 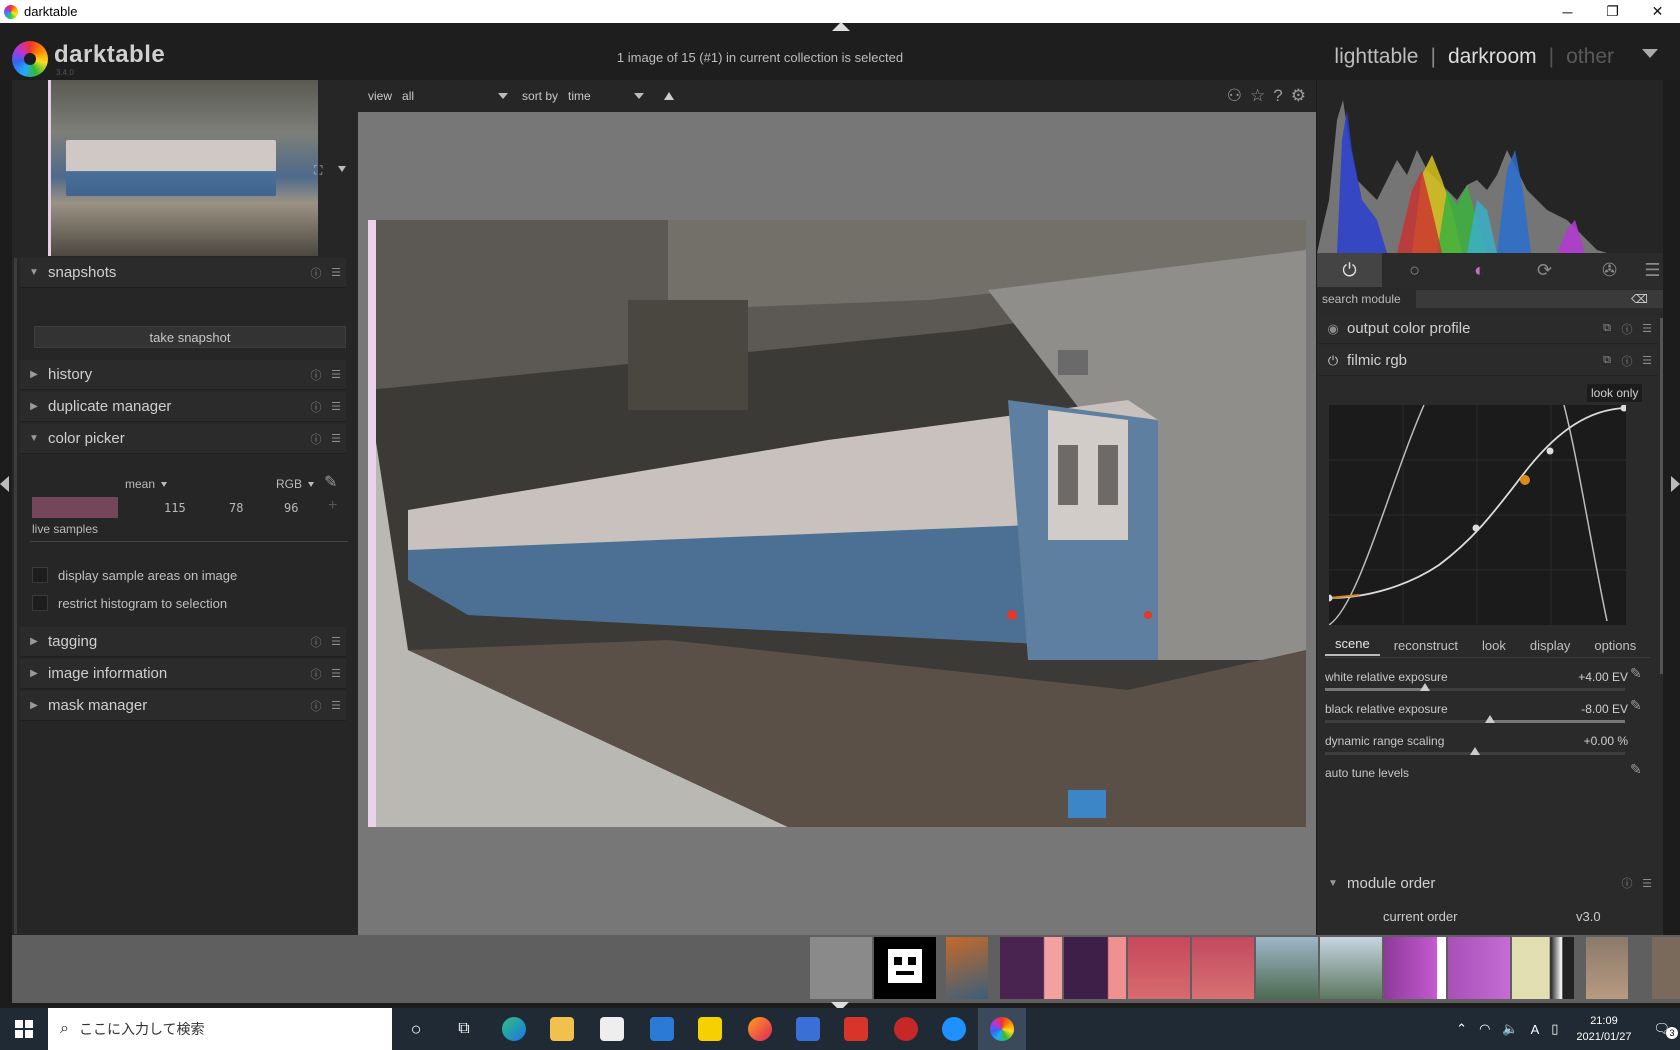 I want to click on clock: 21:09 2021/01/27, so click(x=1603, y=1029).